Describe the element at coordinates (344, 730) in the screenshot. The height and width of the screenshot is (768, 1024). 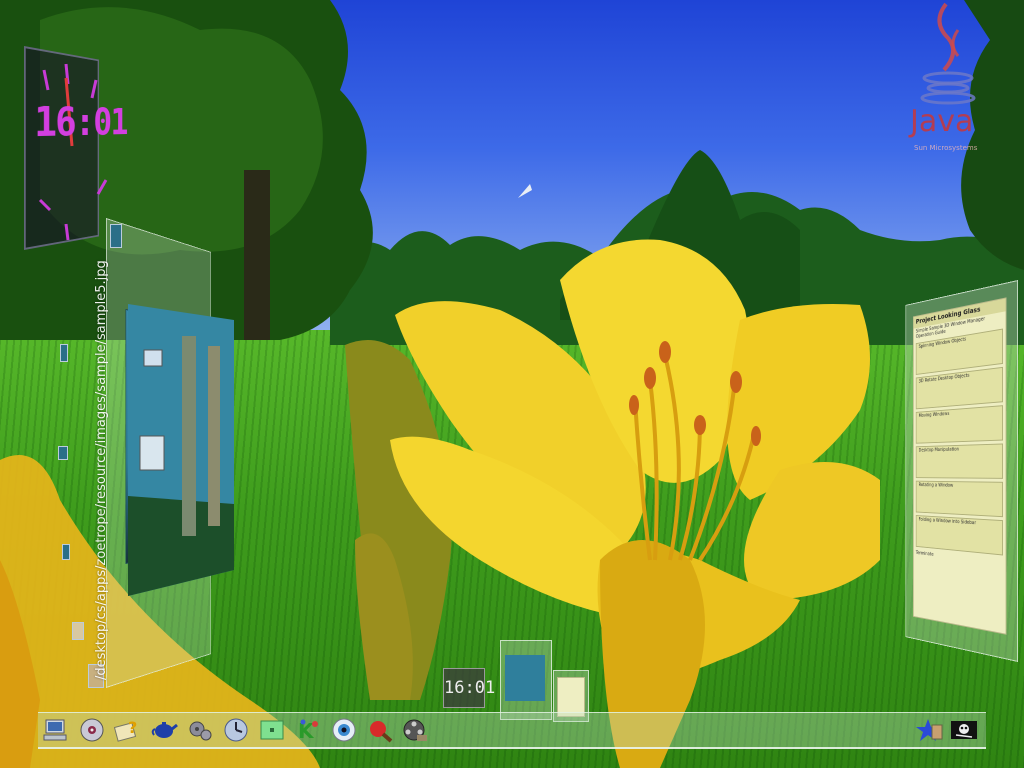
I see `eye-icon` at that location.